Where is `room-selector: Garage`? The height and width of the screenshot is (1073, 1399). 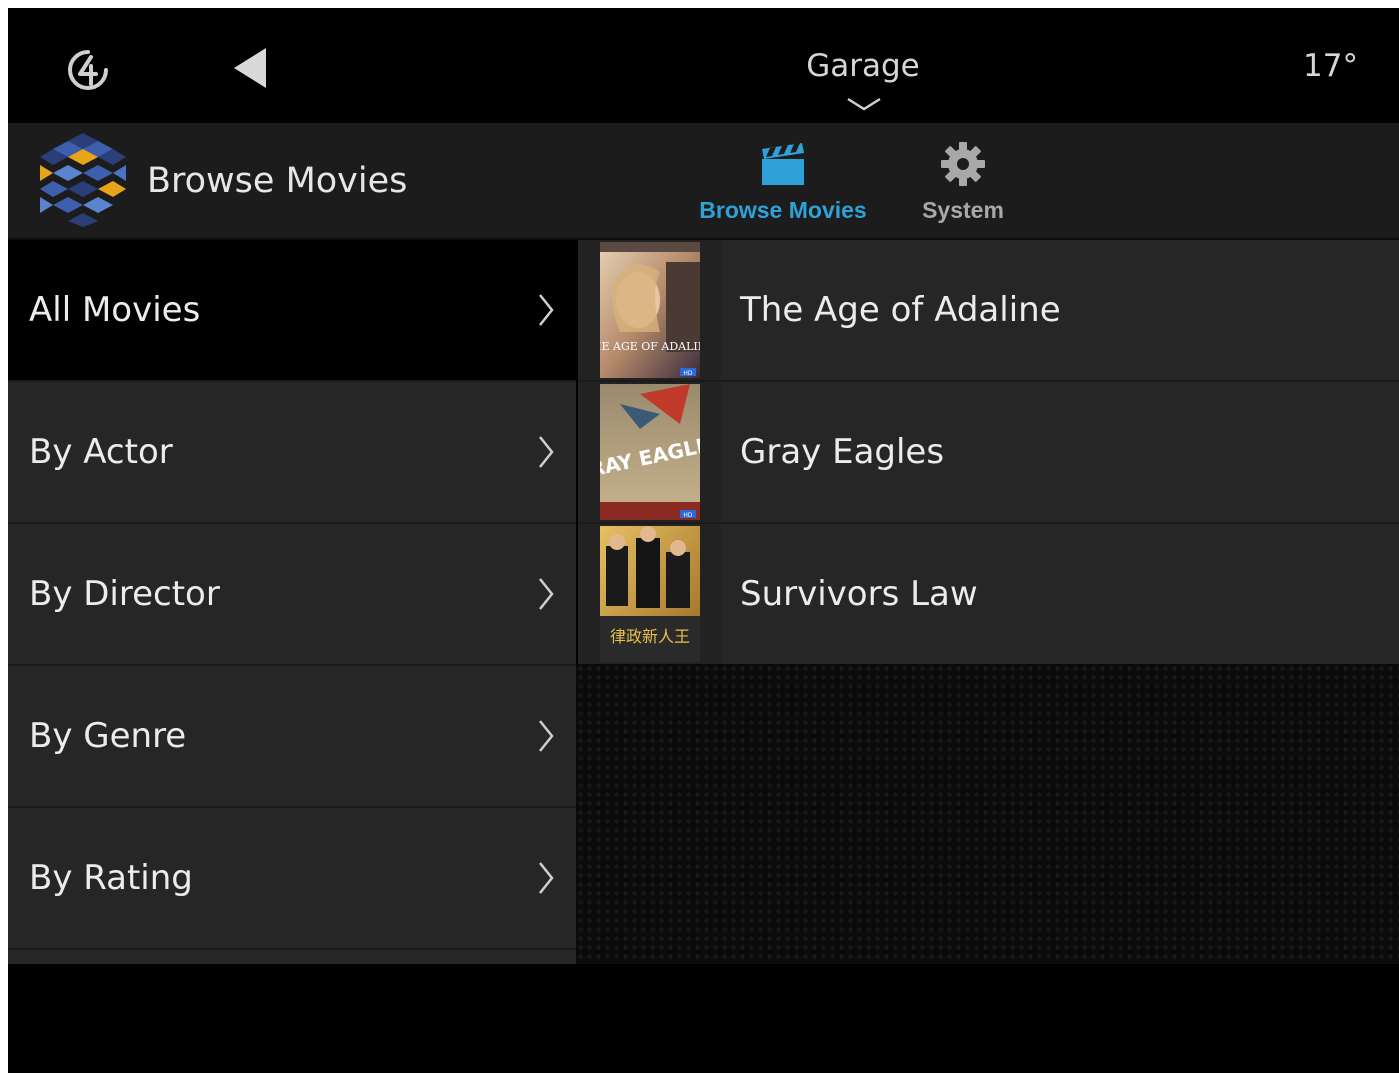
room-selector: Garage is located at coordinates (863, 66).